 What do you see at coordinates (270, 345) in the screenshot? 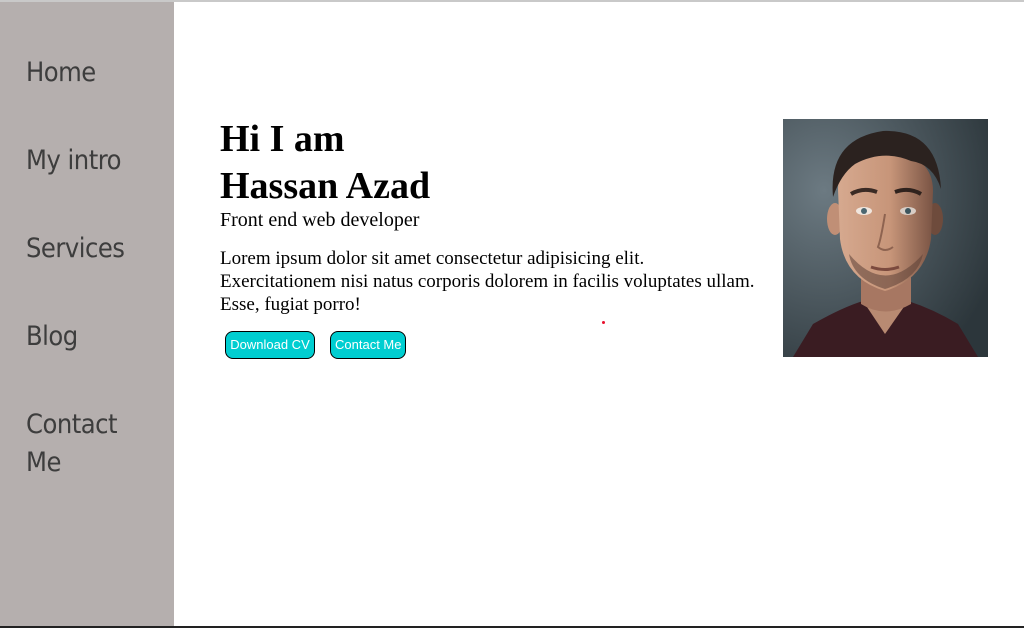
I see `download-cv-button: Download CV` at bounding box center [270, 345].